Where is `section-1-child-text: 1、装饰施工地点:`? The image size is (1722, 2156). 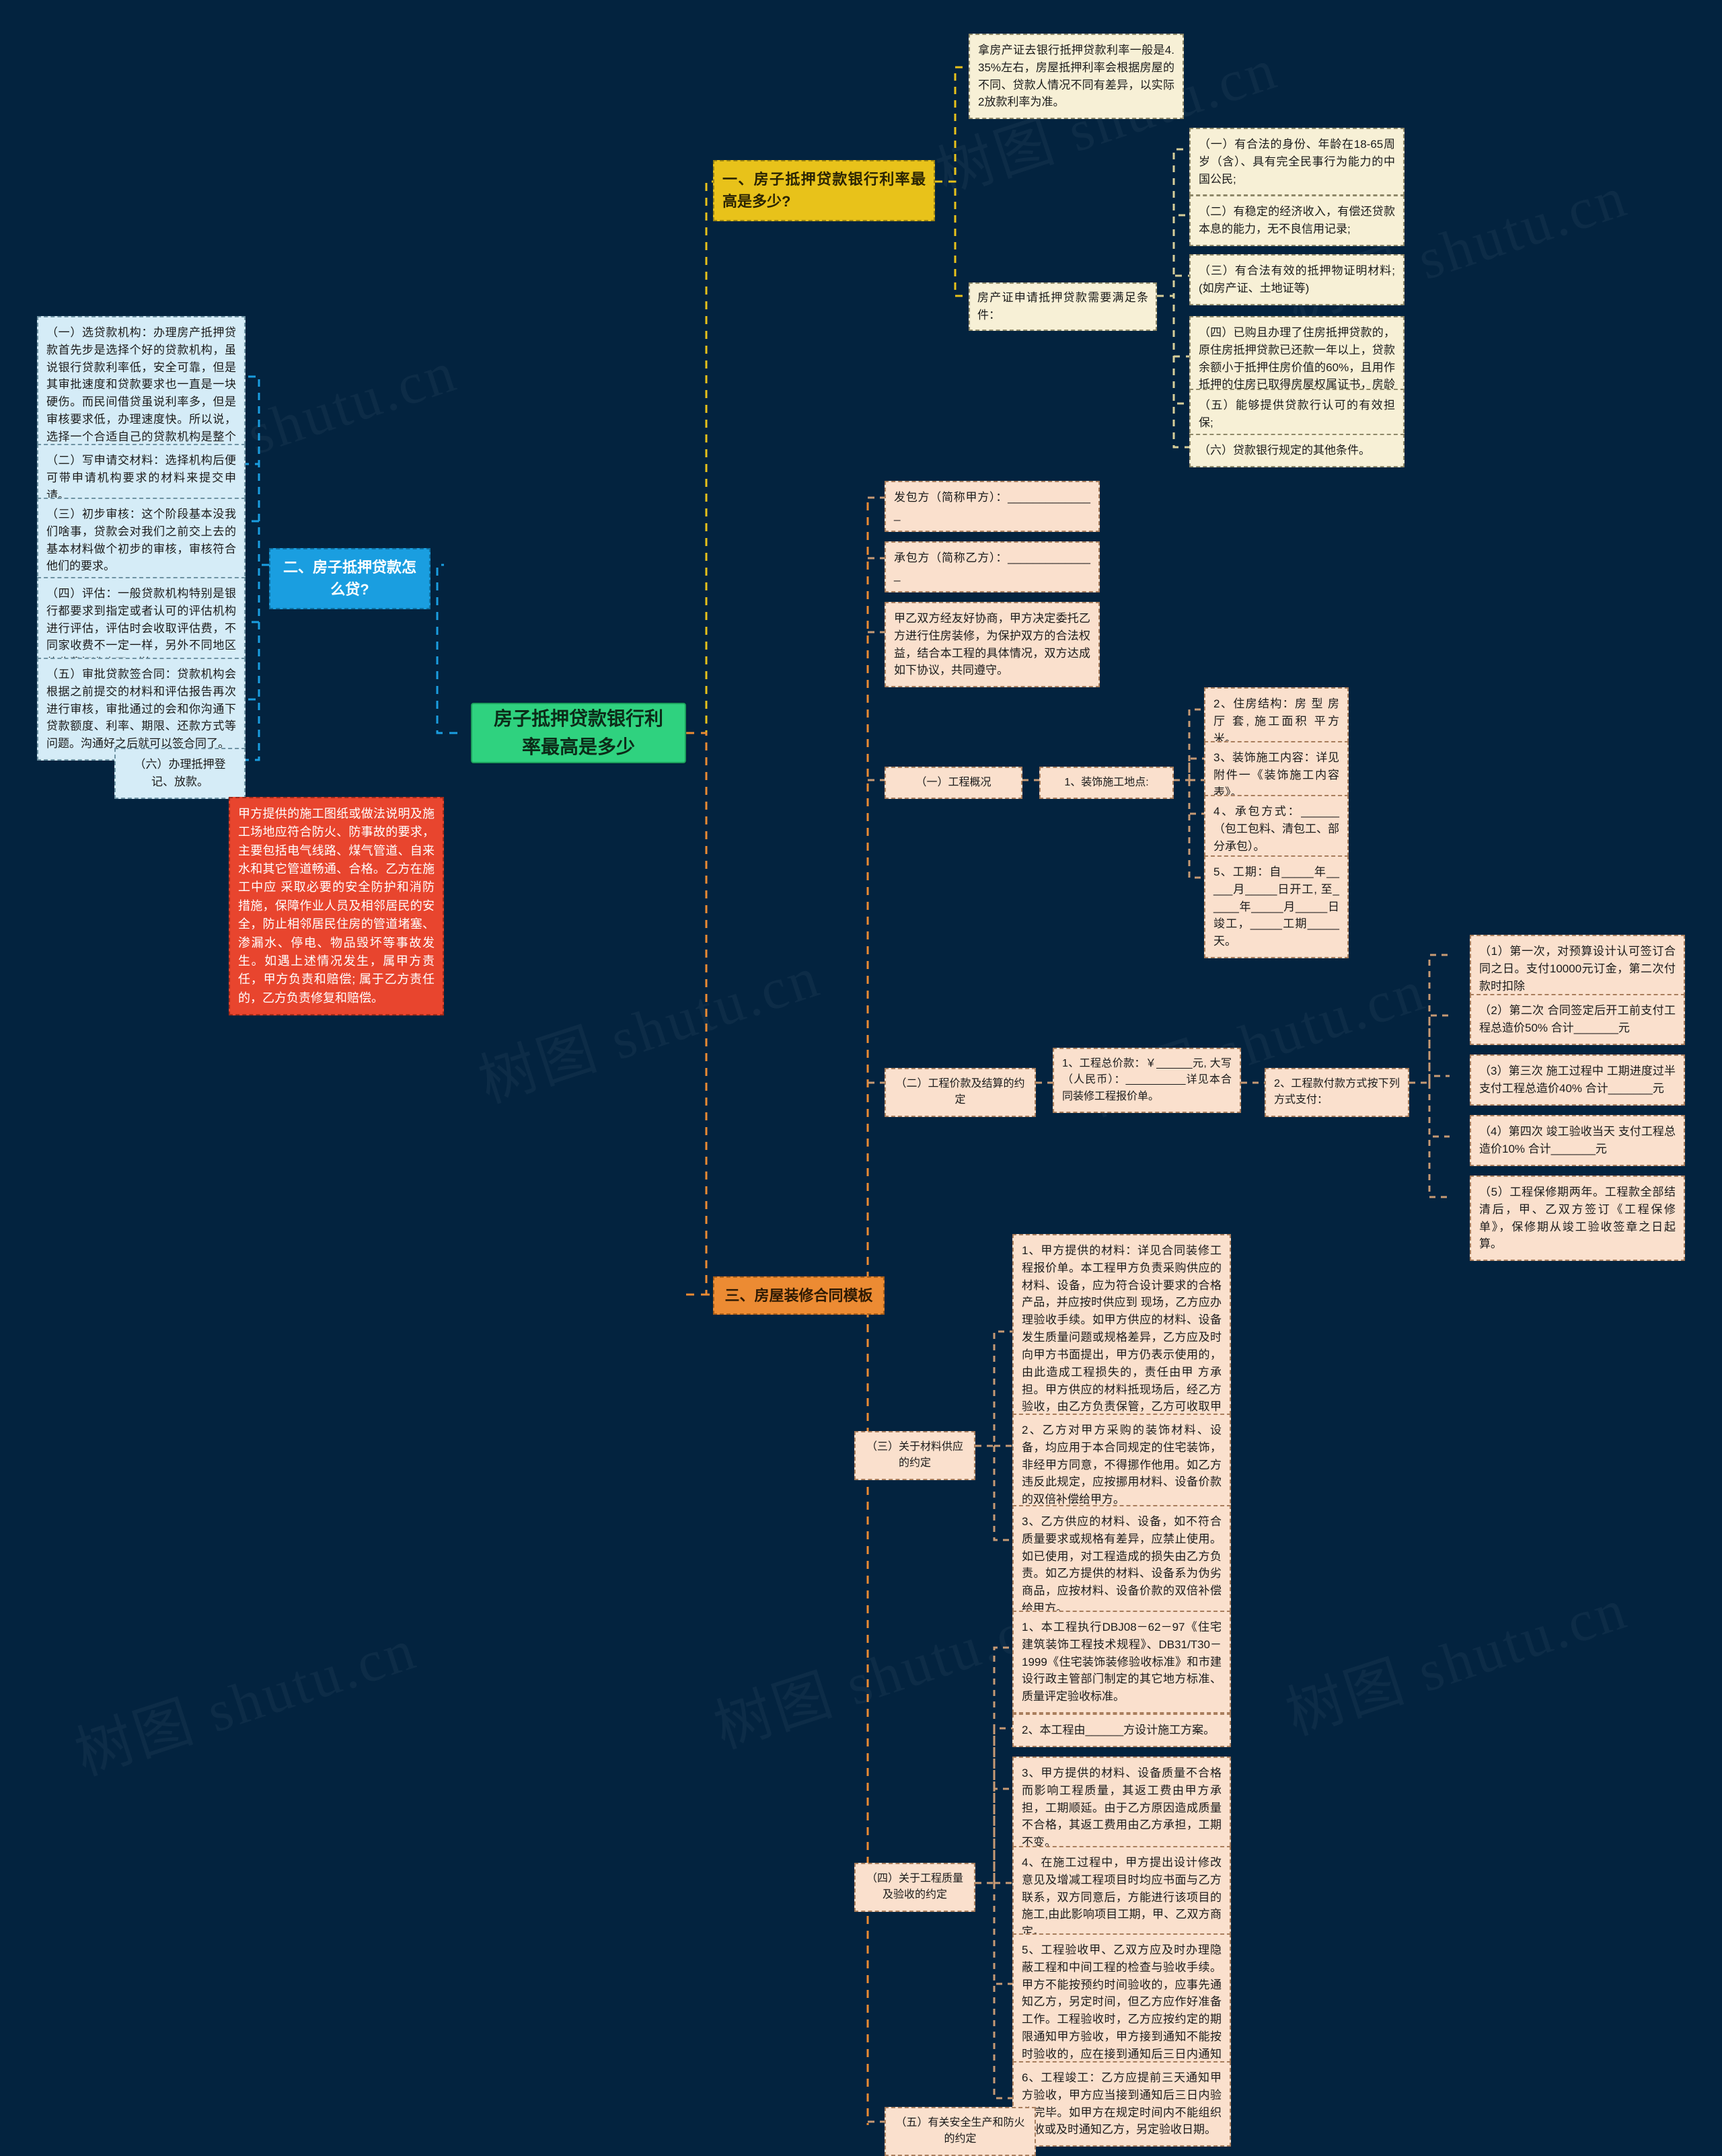
section-1-child-text: 1、装饰施工地点: is located at coordinates (1106, 782).